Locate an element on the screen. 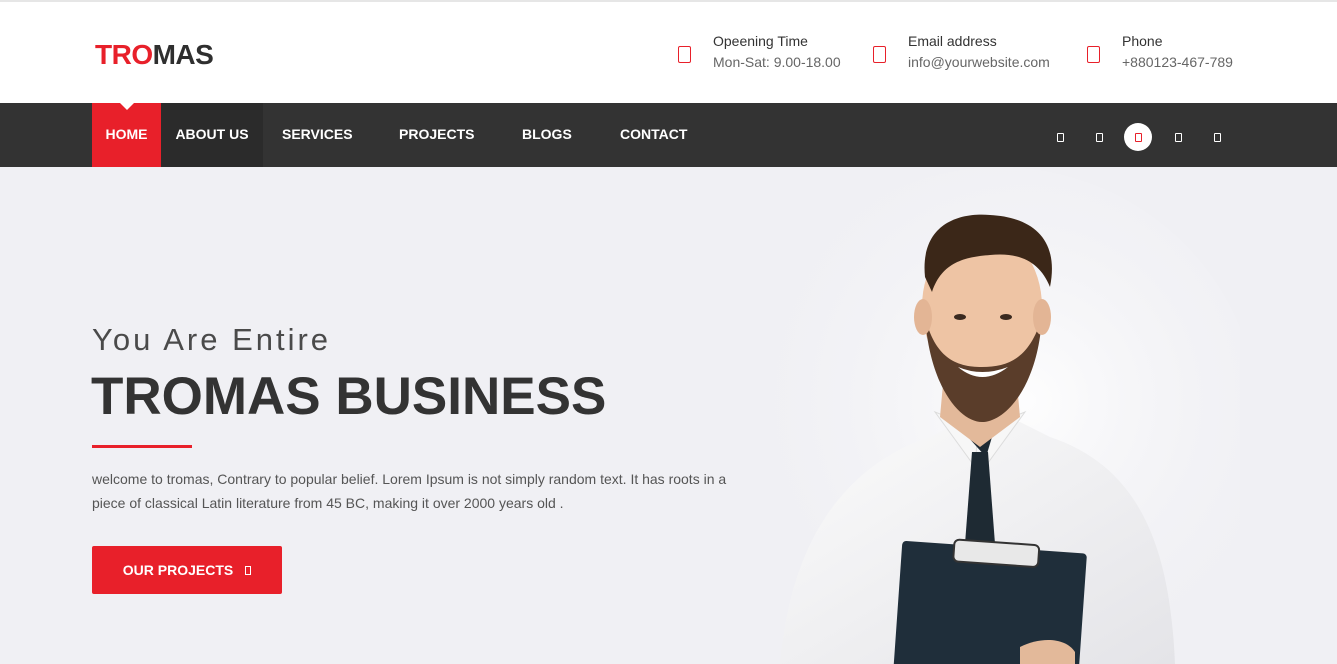  nav-item-label: ABOUT US is located at coordinates (212, 134).